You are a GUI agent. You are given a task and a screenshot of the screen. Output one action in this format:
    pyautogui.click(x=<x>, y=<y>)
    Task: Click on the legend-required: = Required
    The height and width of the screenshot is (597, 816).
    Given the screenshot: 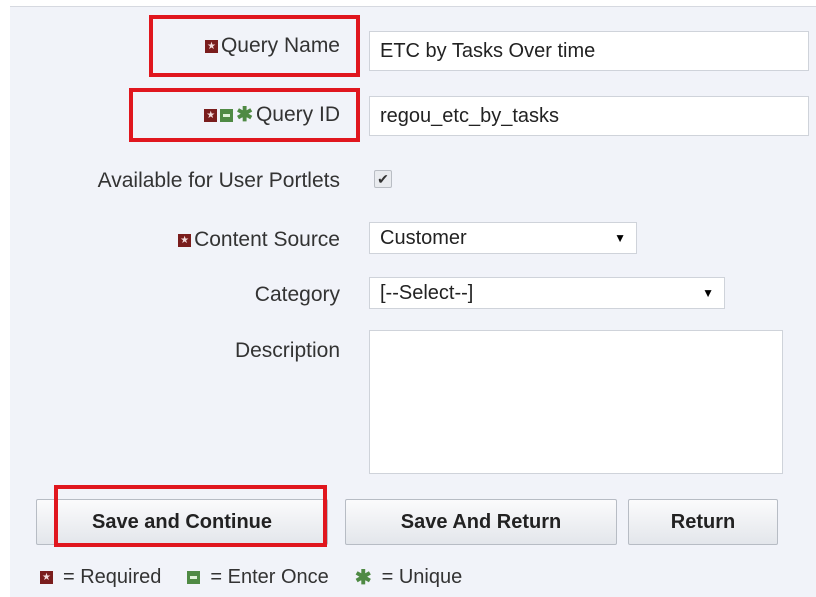 What is the action you would take?
    pyautogui.click(x=100, y=577)
    